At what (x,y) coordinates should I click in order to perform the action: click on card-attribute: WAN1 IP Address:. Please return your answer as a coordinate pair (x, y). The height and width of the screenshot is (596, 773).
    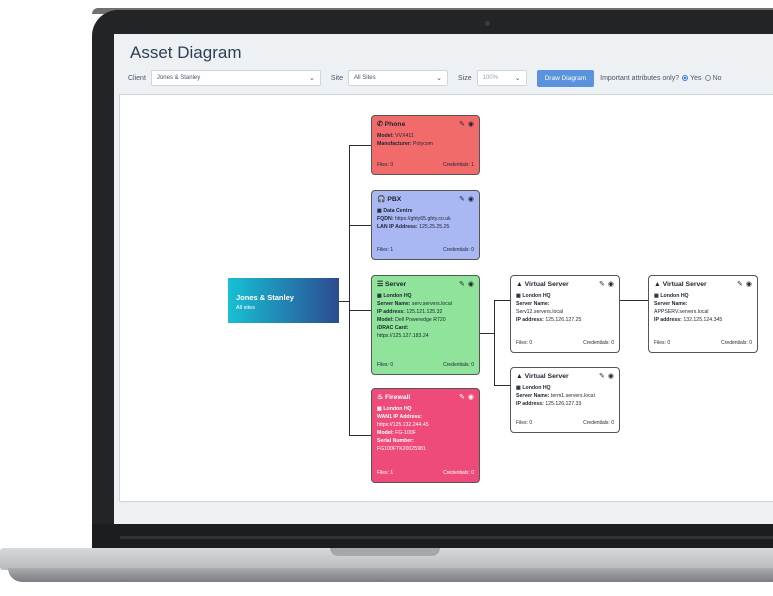
    Looking at the image, I should click on (425, 417).